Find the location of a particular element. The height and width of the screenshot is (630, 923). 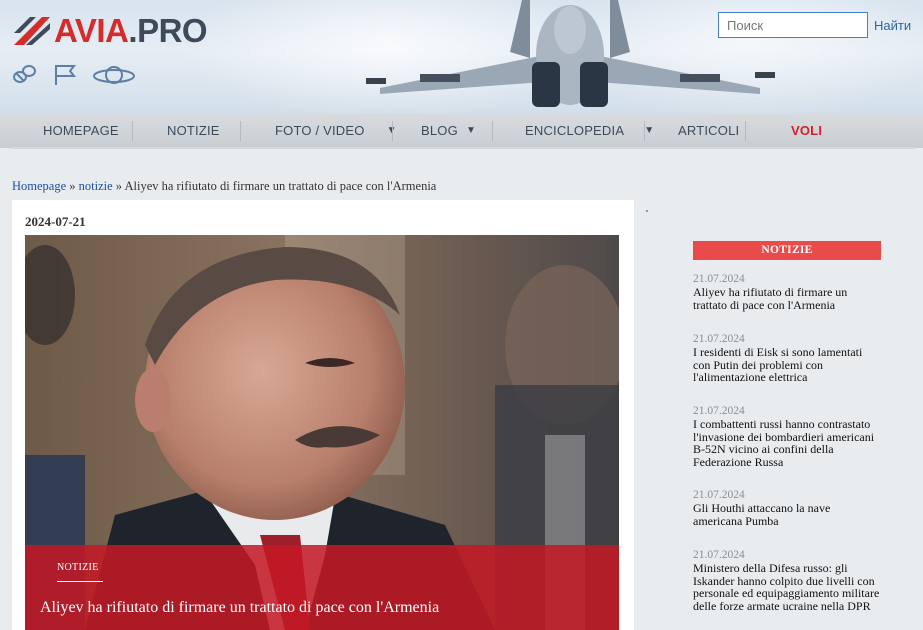

site-logo: AVIA.PRO is located at coordinates (110, 31).